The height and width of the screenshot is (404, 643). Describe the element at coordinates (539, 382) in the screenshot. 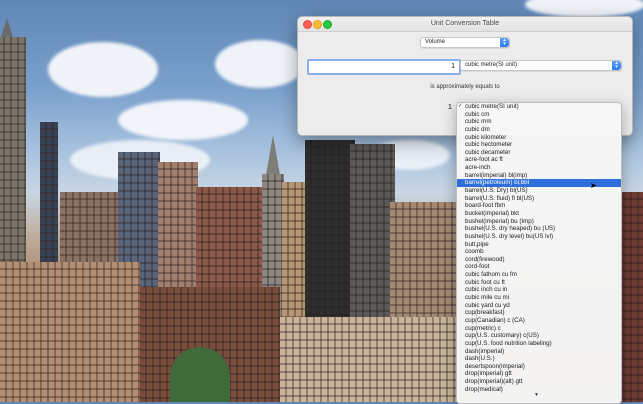

I see `menu-item: drop(imperial)(alt) gtt` at that location.